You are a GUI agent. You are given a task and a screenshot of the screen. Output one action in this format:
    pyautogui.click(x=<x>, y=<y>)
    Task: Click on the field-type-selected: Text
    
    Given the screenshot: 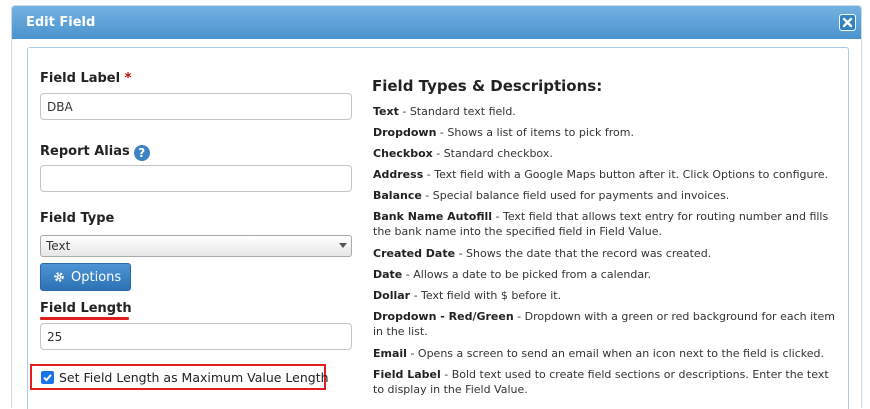 What is the action you would take?
    pyautogui.click(x=58, y=246)
    